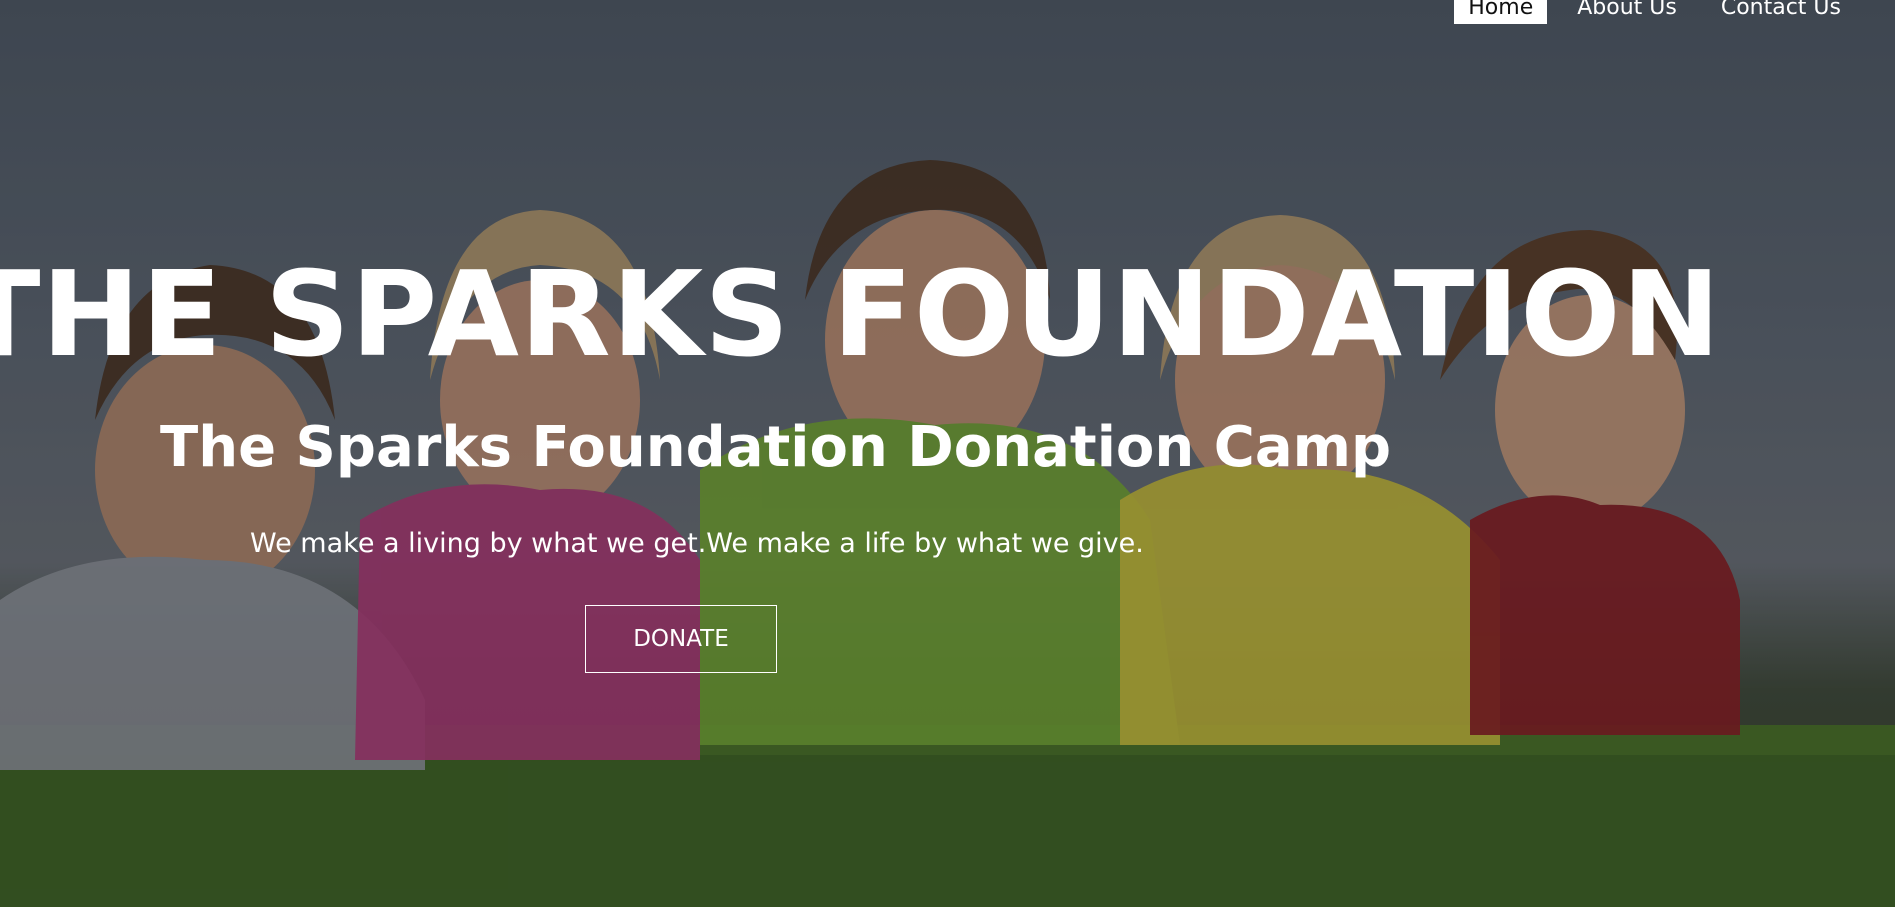 The height and width of the screenshot is (907, 1895). I want to click on hero-subtitle: The Sparks Foundation Donation Camp, so click(776, 447).